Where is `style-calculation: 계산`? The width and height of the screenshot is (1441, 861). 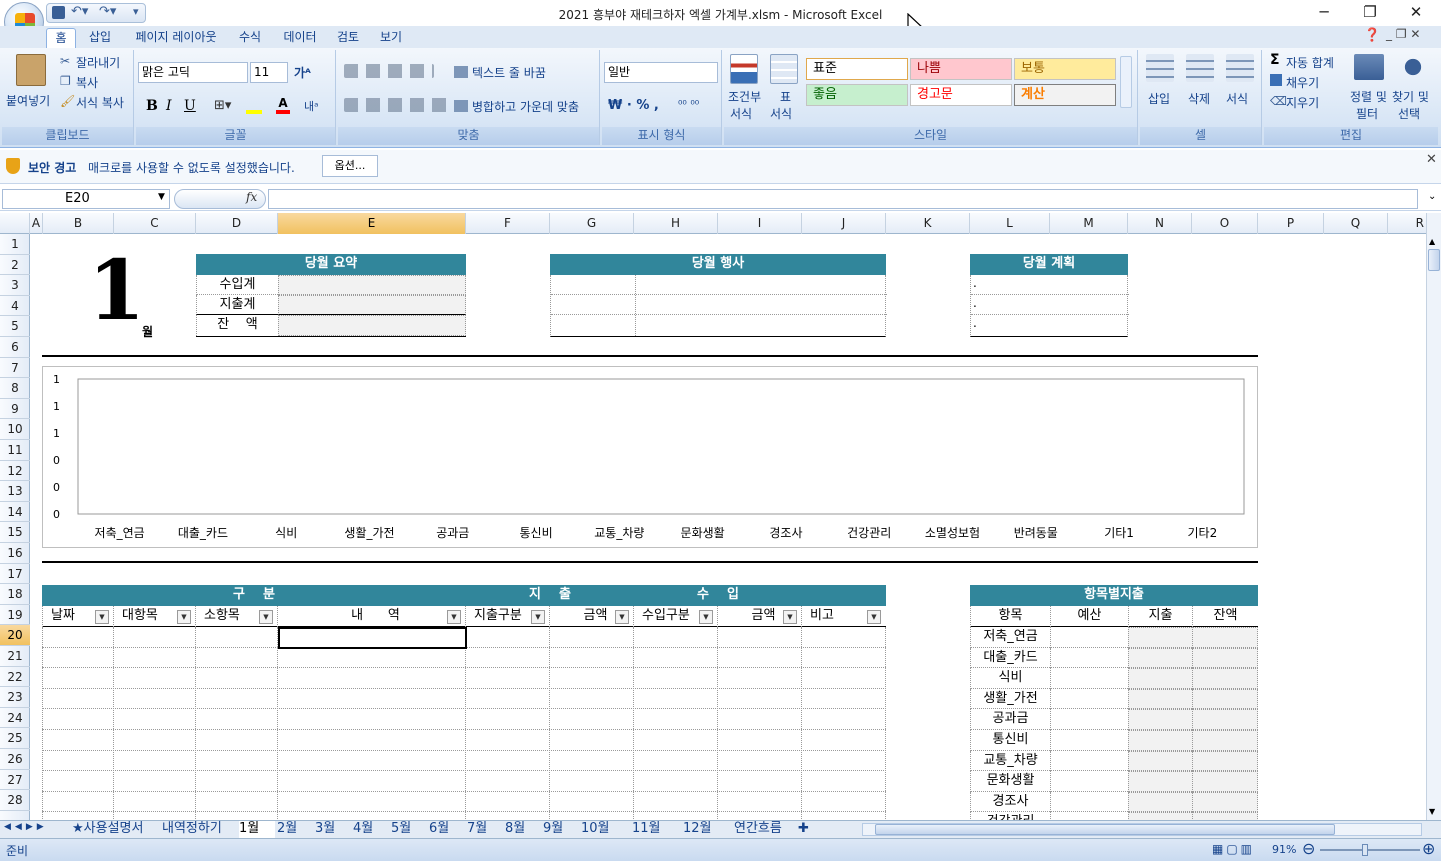 style-calculation: 계산 is located at coordinates (1065, 95).